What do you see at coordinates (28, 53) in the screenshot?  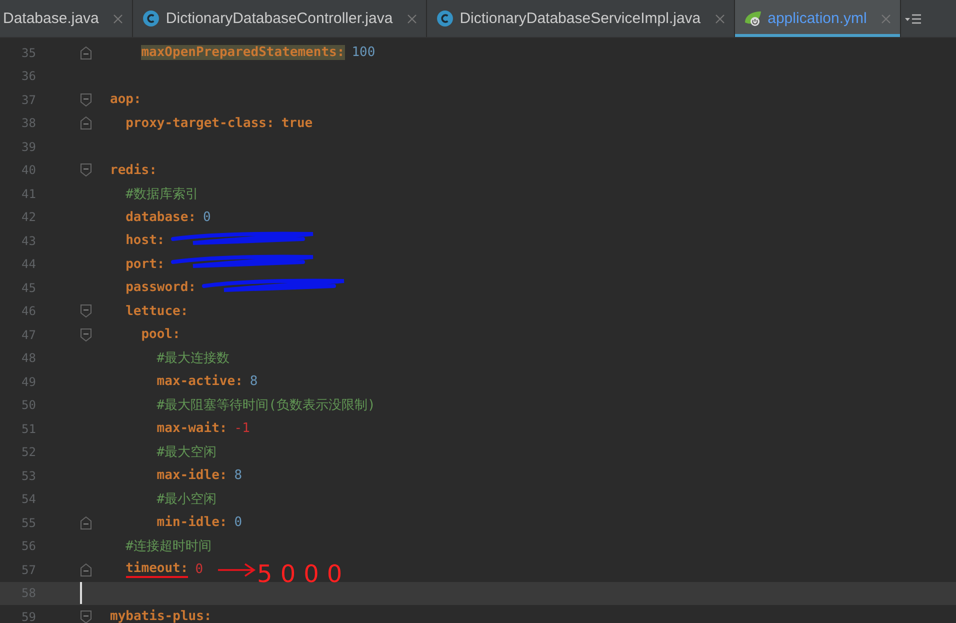 I see `line-number: 35` at bounding box center [28, 53].